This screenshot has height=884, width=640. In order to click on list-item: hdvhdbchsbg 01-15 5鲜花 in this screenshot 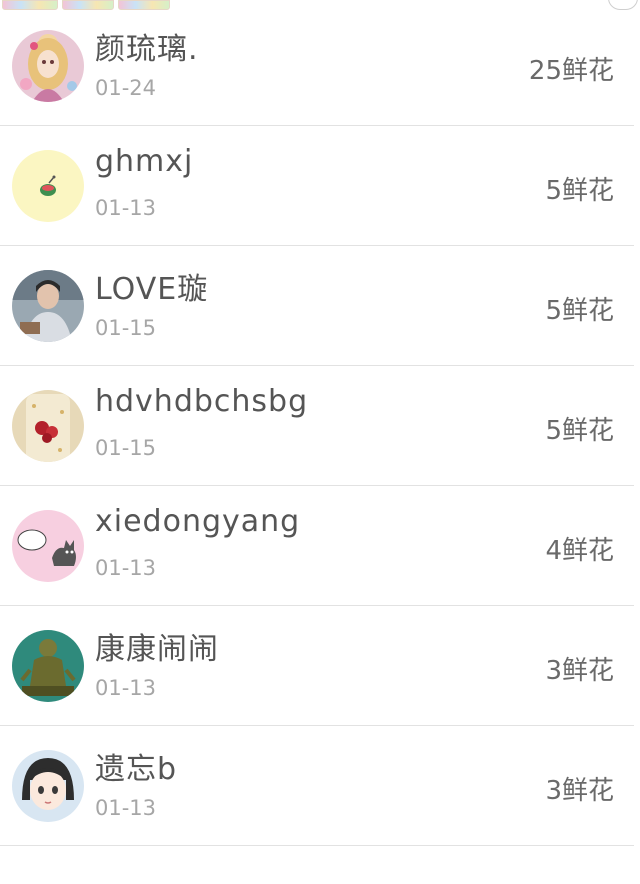, I will do `click(317, 426)`.